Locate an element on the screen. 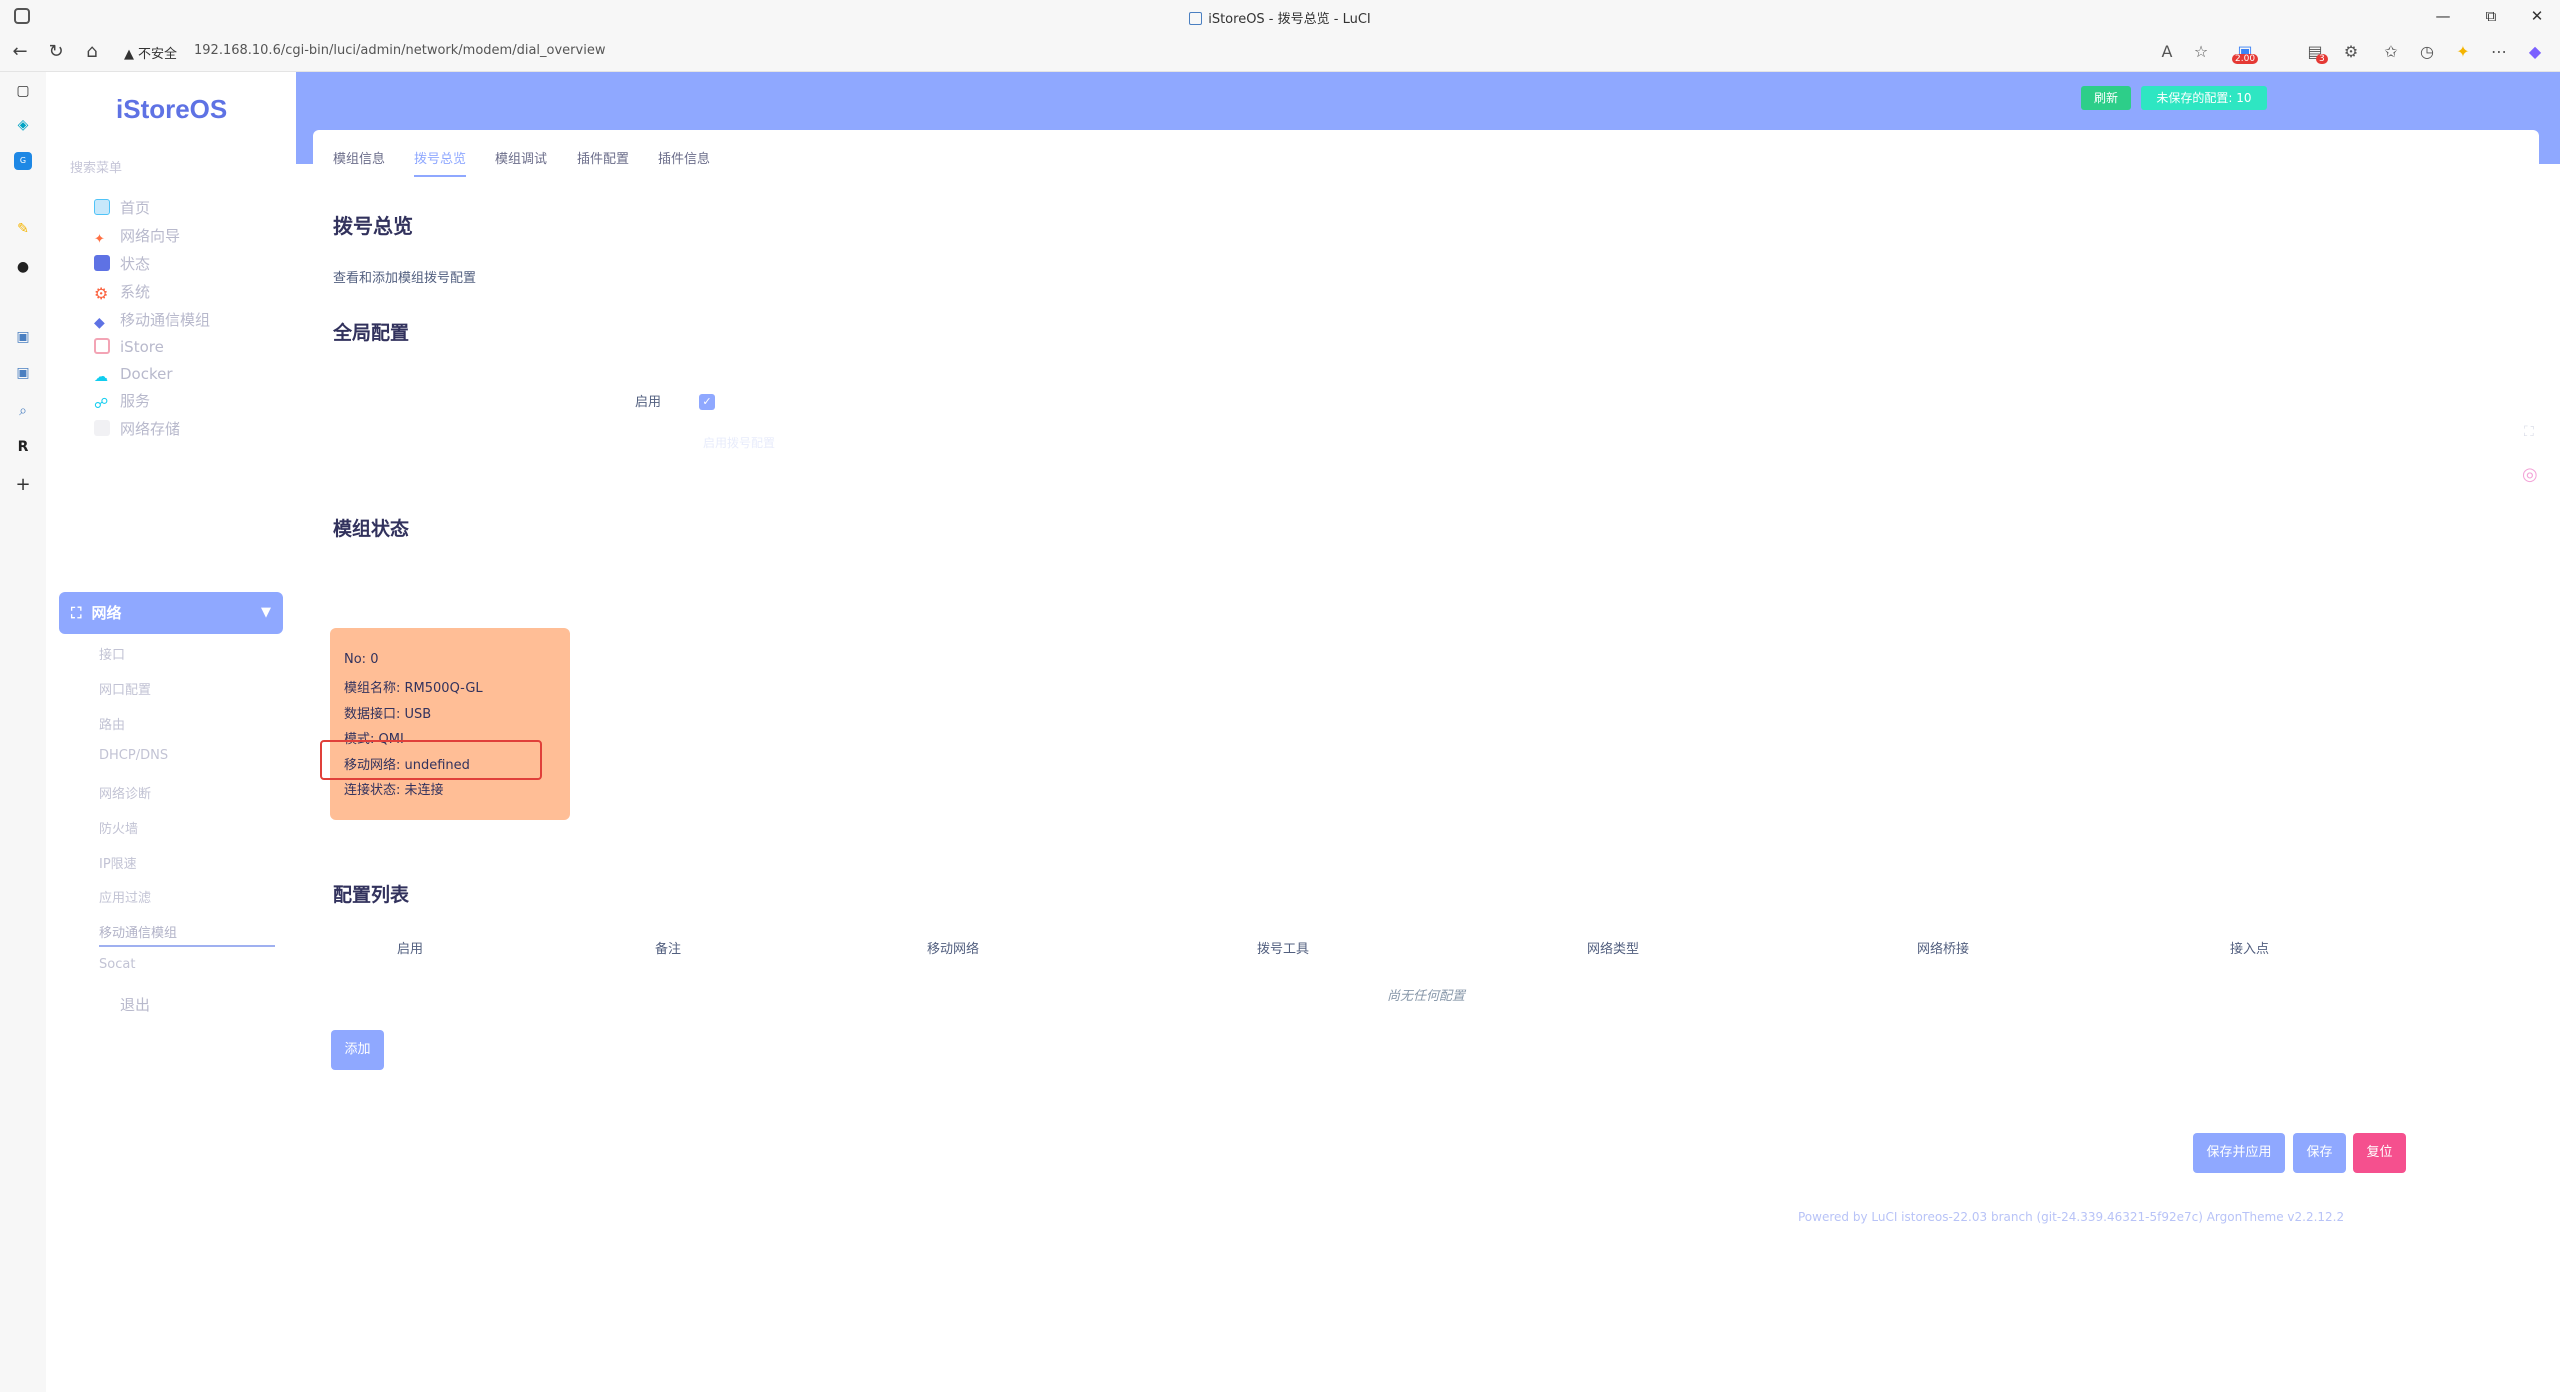 The height and width of the screenshot is (1392, 2560). tab-module-info: 模组信息 is located at coordinates (359, 157).